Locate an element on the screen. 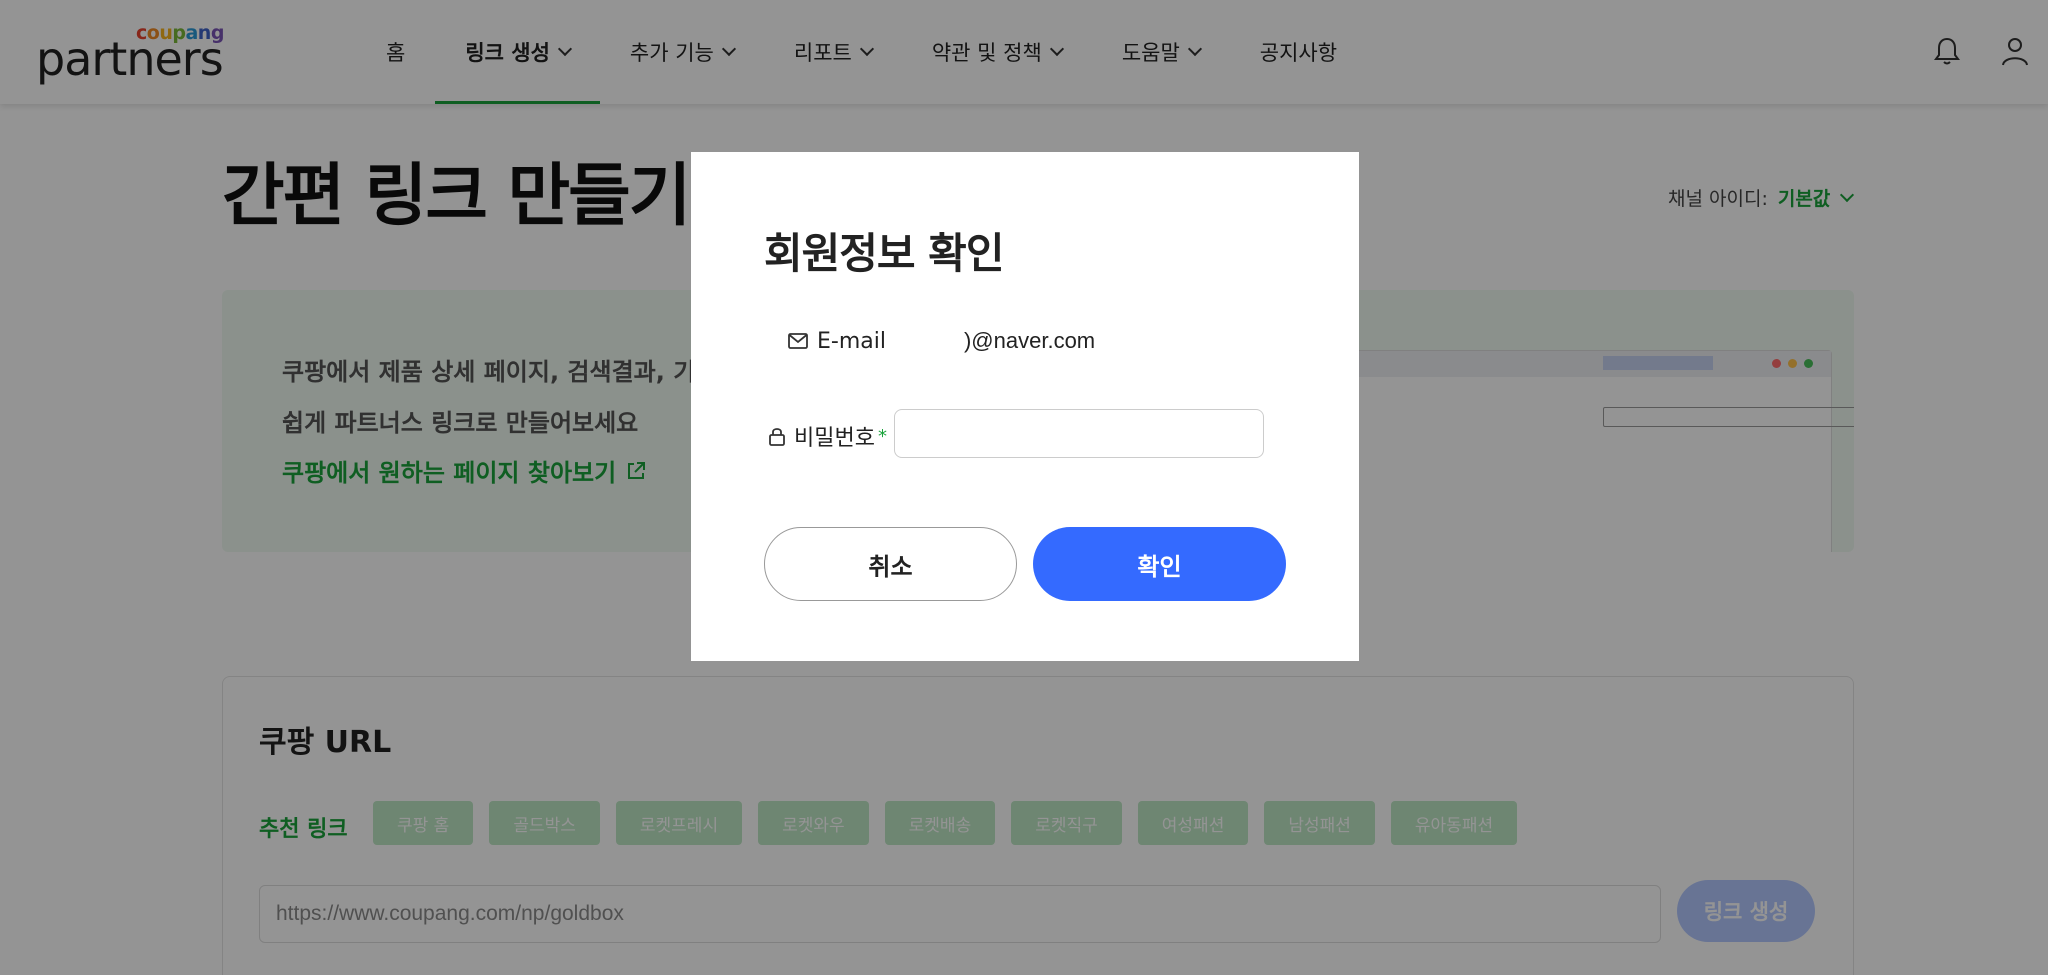 The width and height of the screenshot is (2048, 975). mail-icon is located at coordinates (798, 341).